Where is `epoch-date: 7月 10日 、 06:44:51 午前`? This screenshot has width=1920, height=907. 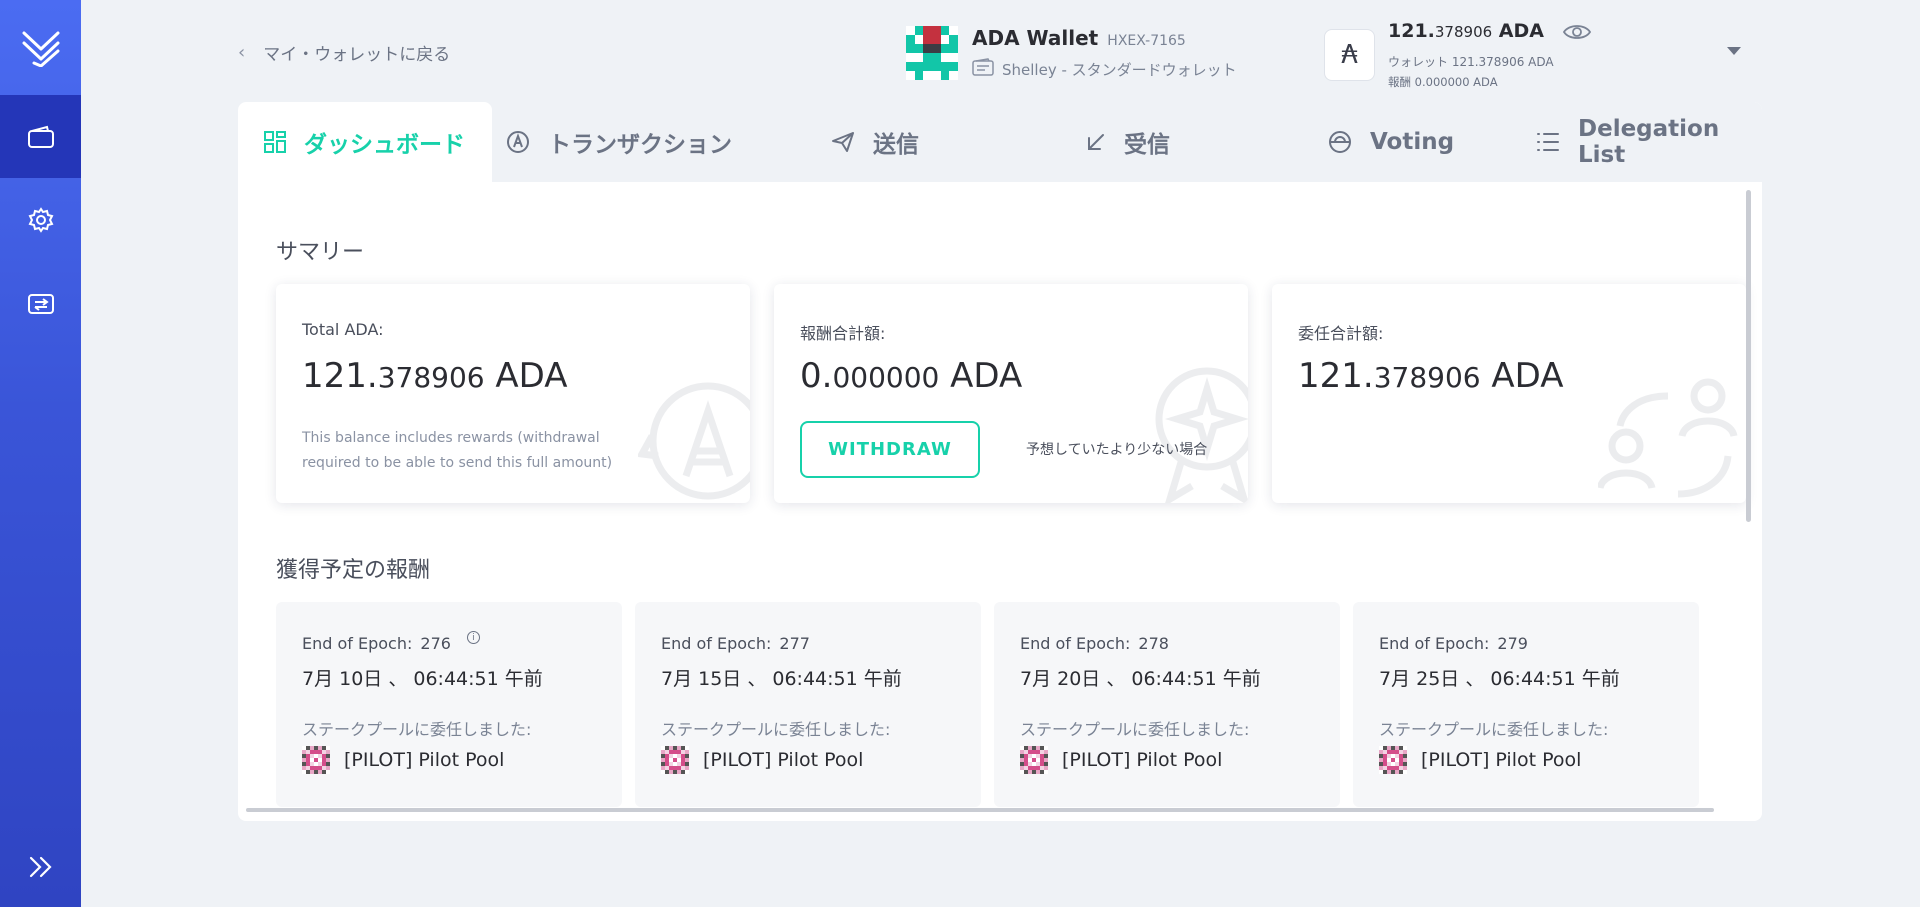
epoch-date: 7月 10日 、 06:44:51 午前 is located at coordinates (422, 679).